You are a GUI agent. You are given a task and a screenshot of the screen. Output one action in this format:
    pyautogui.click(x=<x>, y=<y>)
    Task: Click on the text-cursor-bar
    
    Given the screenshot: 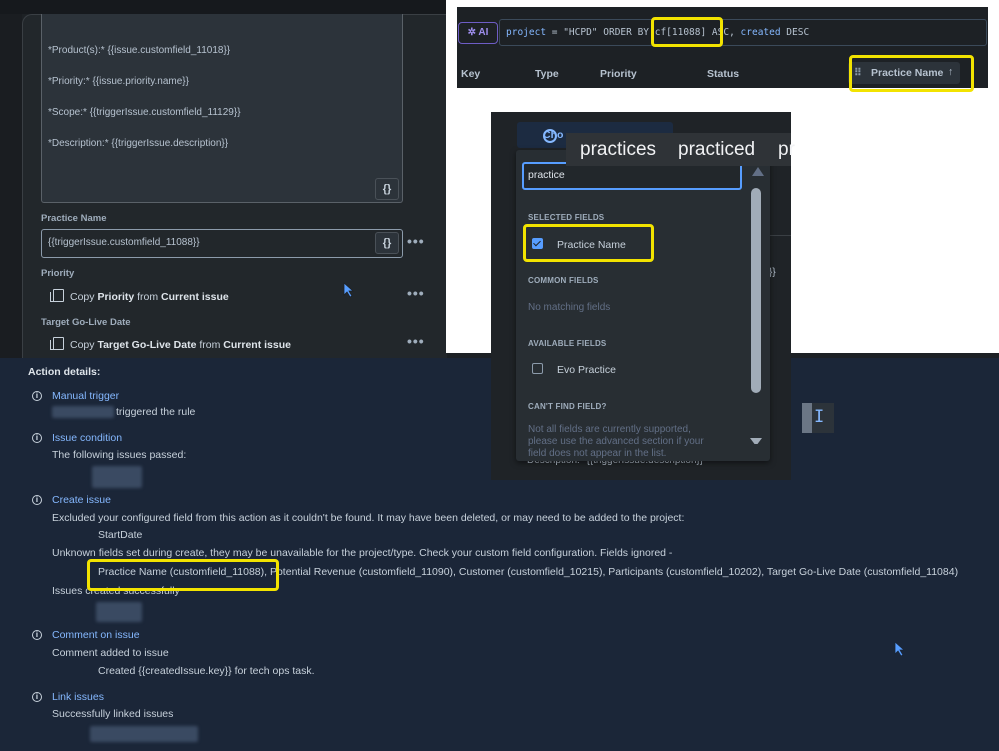 What is the action you would take?
    pyautogui.click(x=807, y=418)
    